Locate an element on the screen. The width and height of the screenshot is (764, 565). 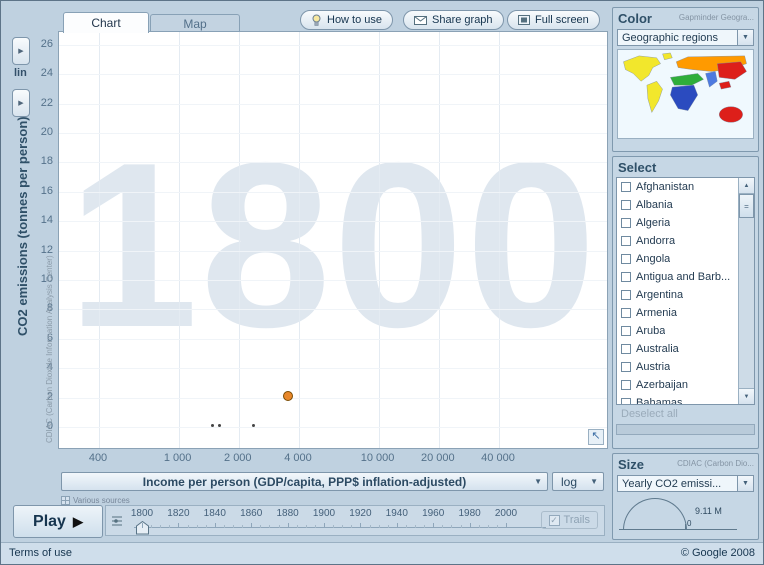
scroll-down-icon: ▼ is located at coordinates (746, 396).